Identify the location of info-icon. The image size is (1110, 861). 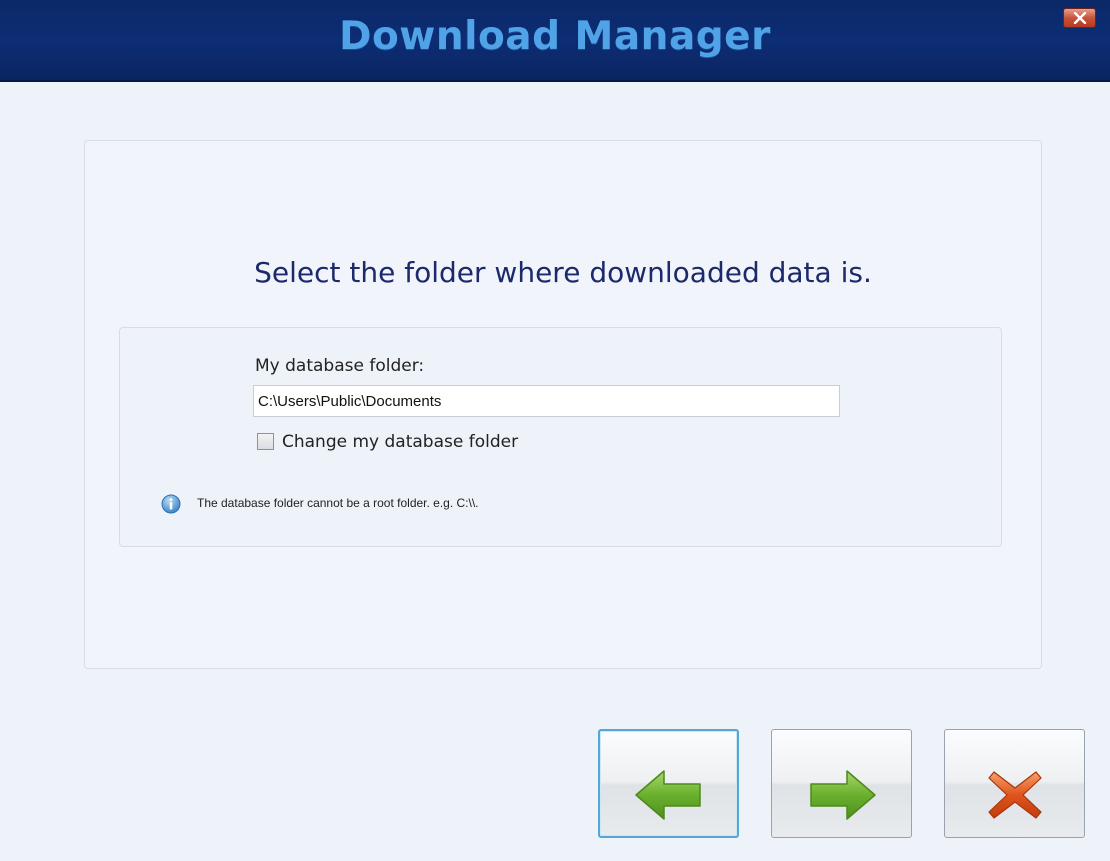
(171, 504).